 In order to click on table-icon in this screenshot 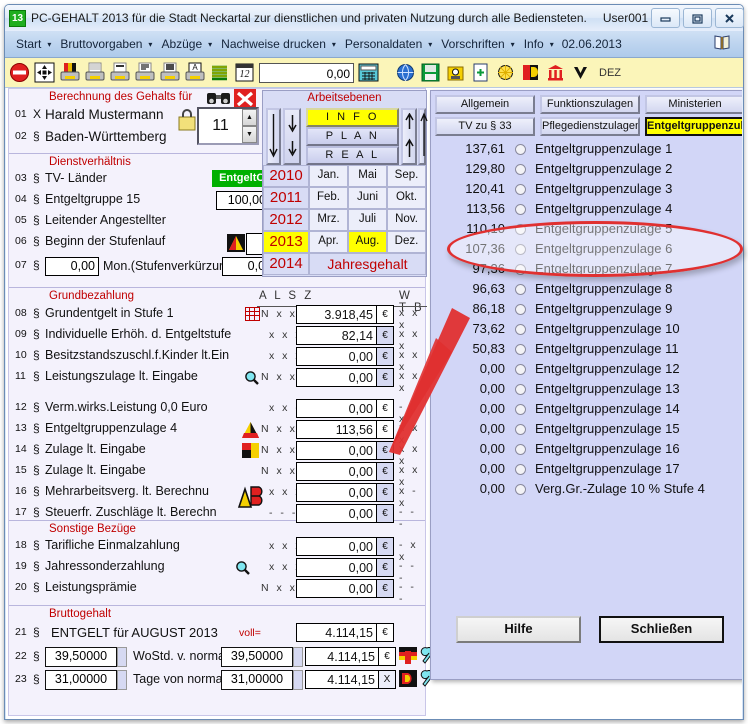, I will do `click(252, 316)`.